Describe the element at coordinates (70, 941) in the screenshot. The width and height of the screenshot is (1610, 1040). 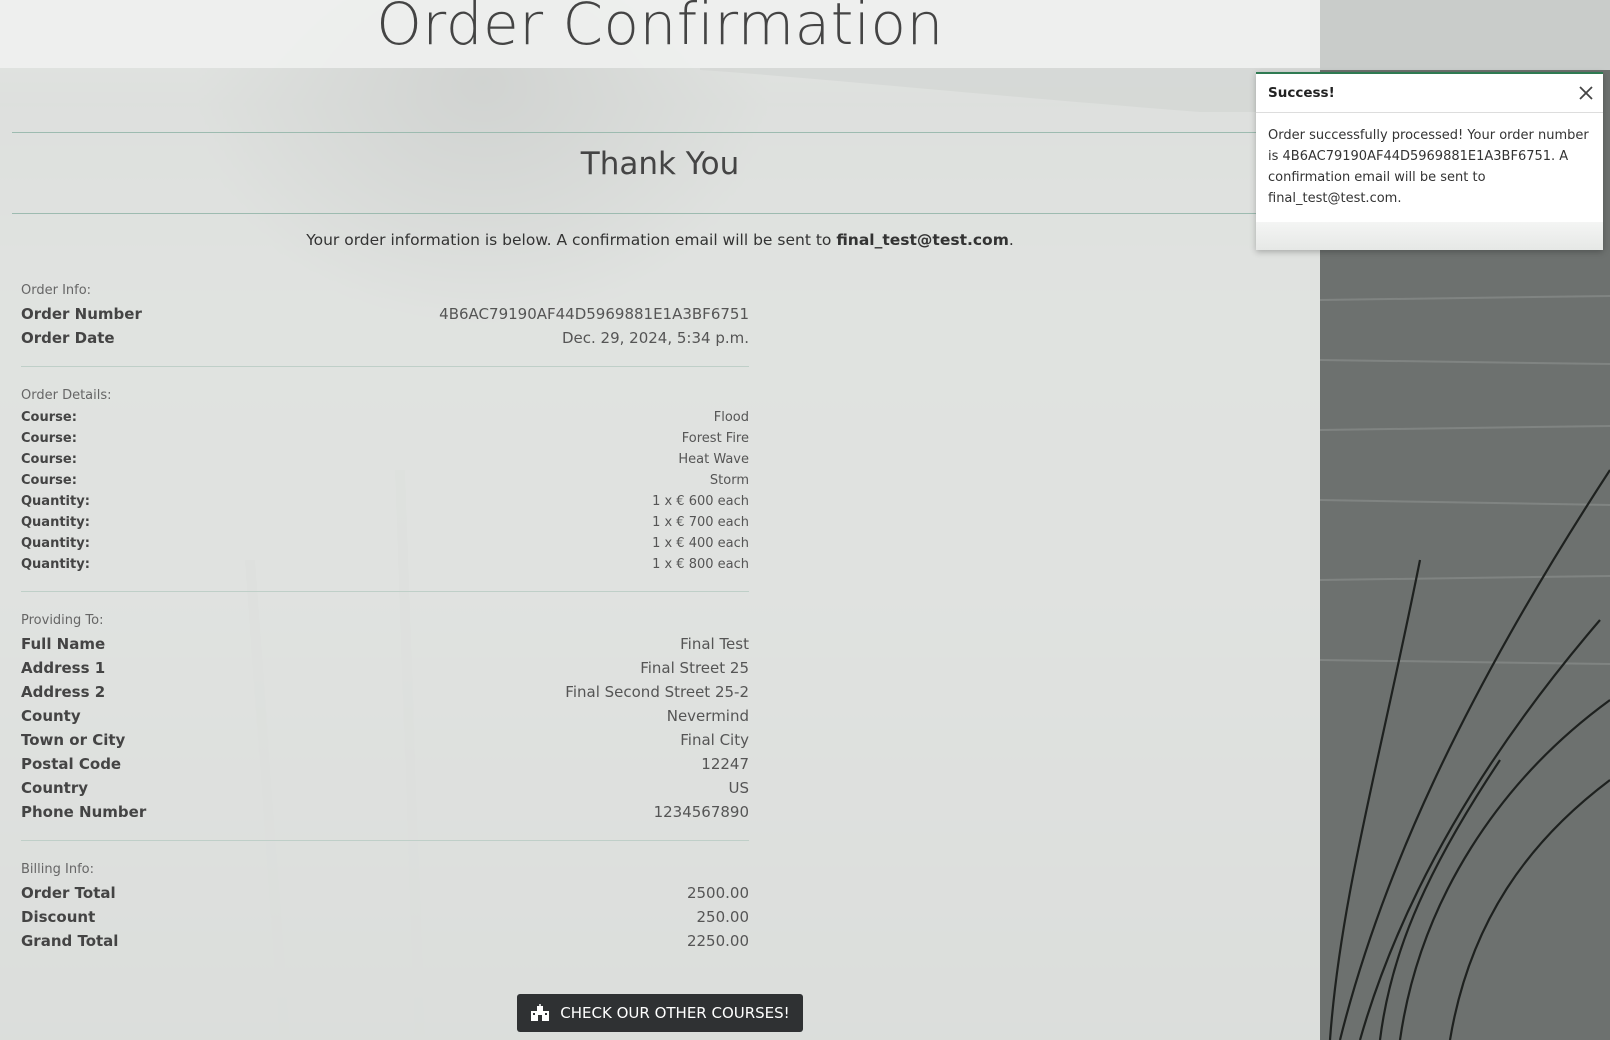
I see `row-key: Grand Total` at that location.